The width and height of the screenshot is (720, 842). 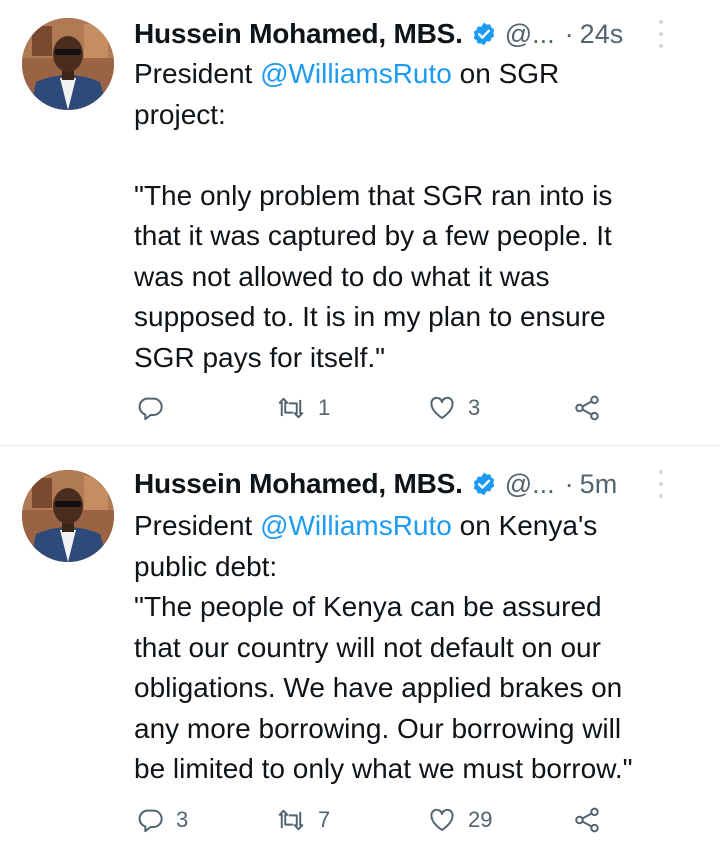 I want to click on like-count: 3, so click(x=474, y=407).